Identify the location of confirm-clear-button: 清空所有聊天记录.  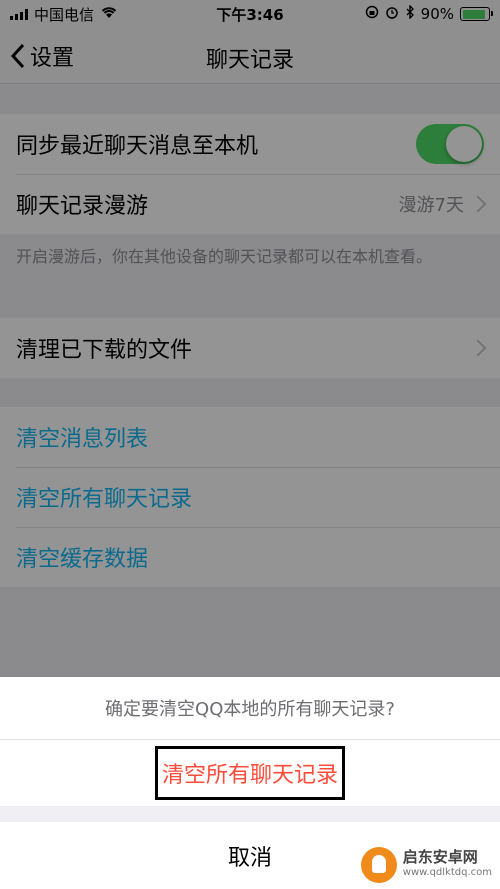
(249, 773).